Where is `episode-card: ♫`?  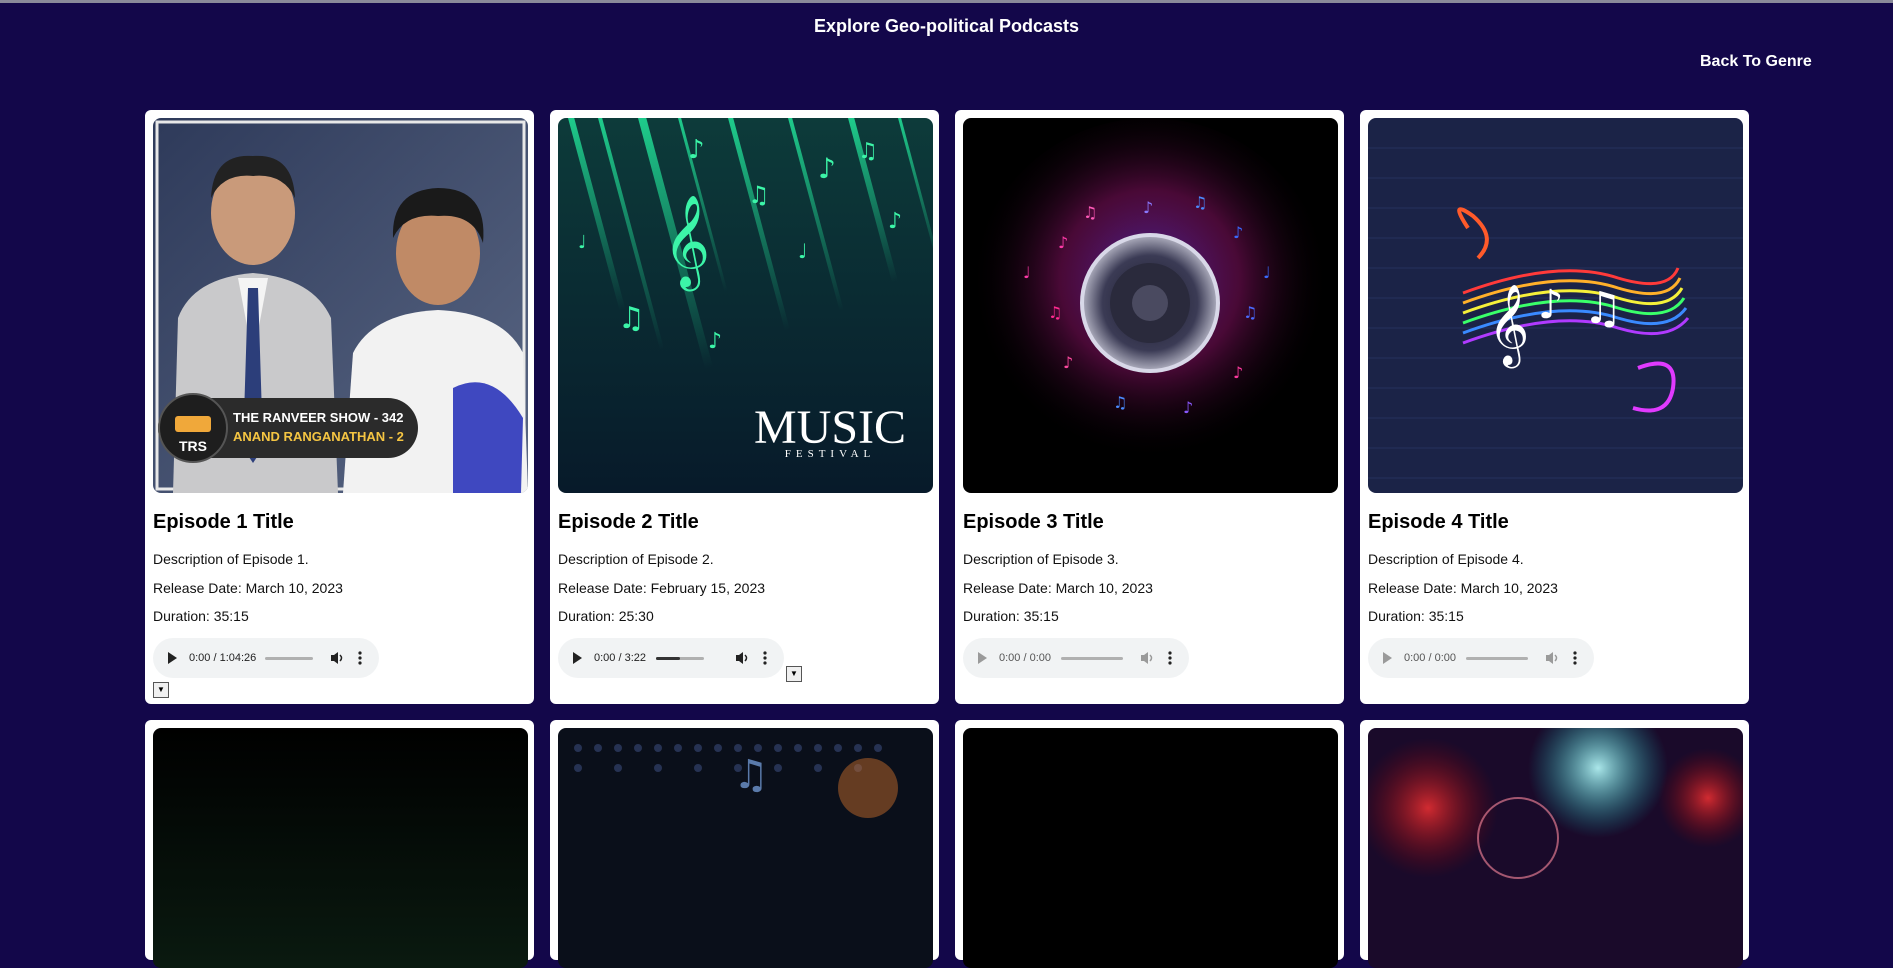
episode-card: ♫ is located at coordinates (744, 844).